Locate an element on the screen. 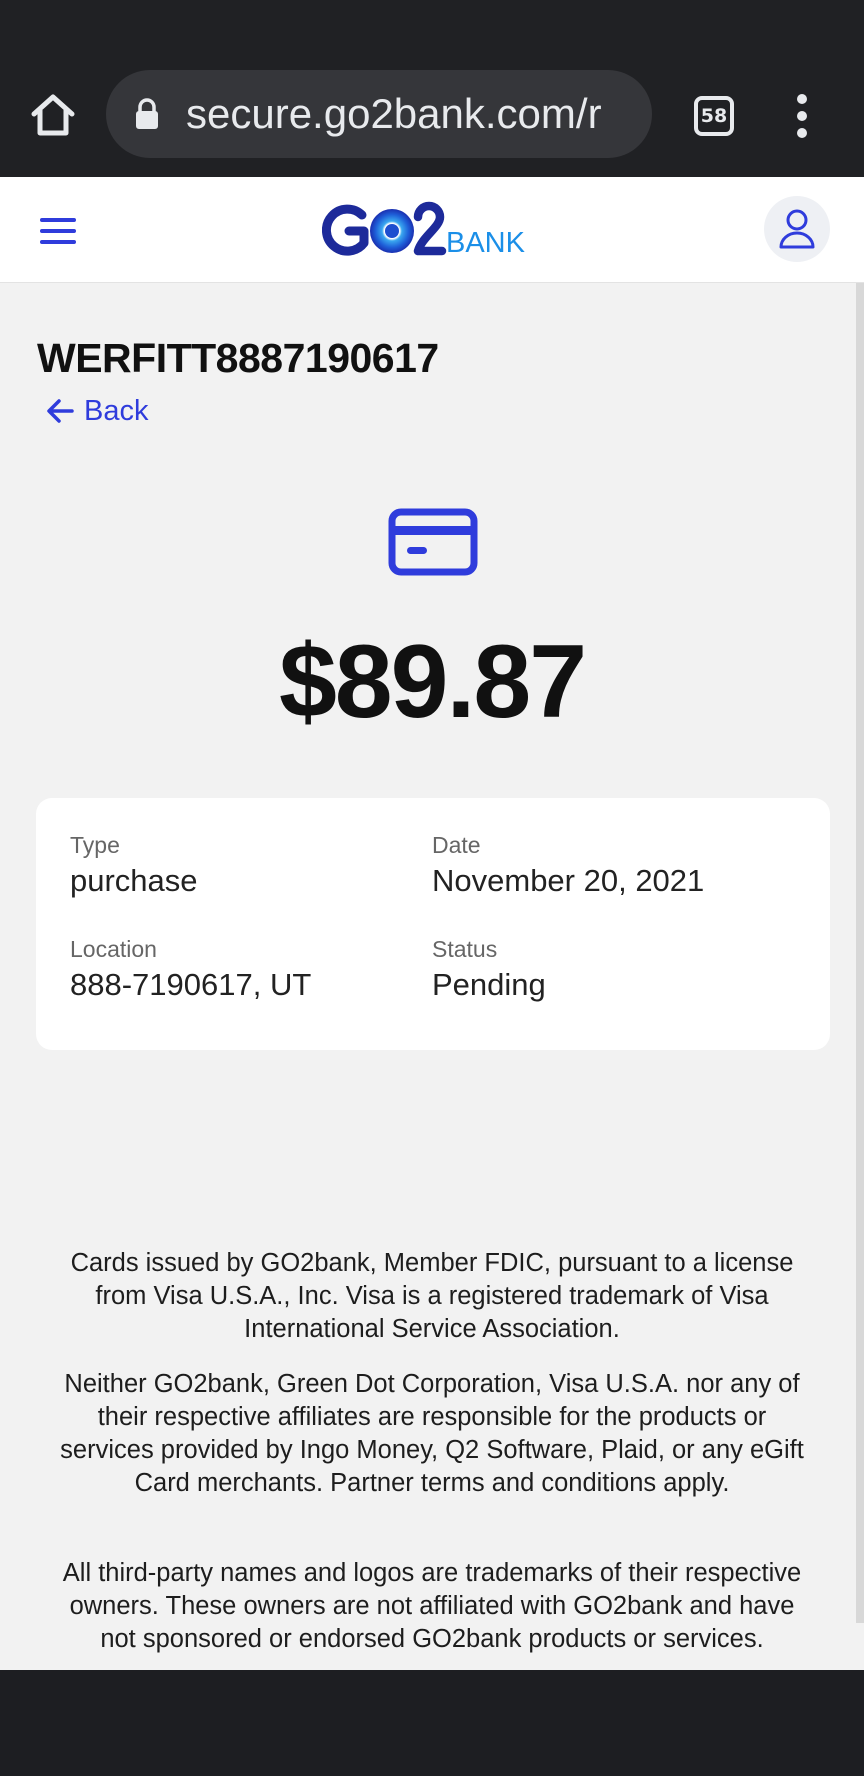  location-label: Location is located at coordinates (113, 949).